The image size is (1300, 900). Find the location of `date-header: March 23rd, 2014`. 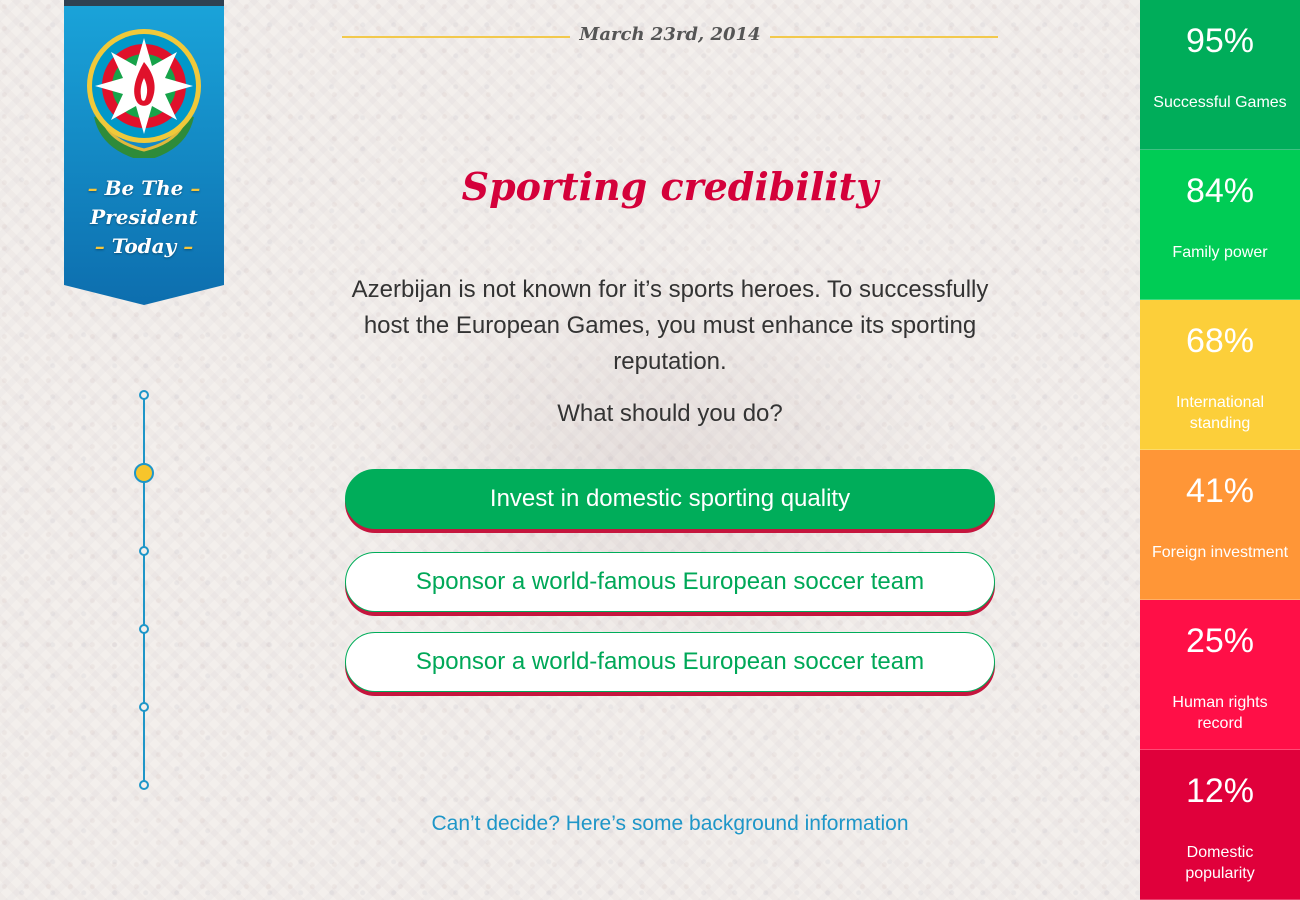

date-header: March 23rd, 2014 is located at coordinates (670, 38).